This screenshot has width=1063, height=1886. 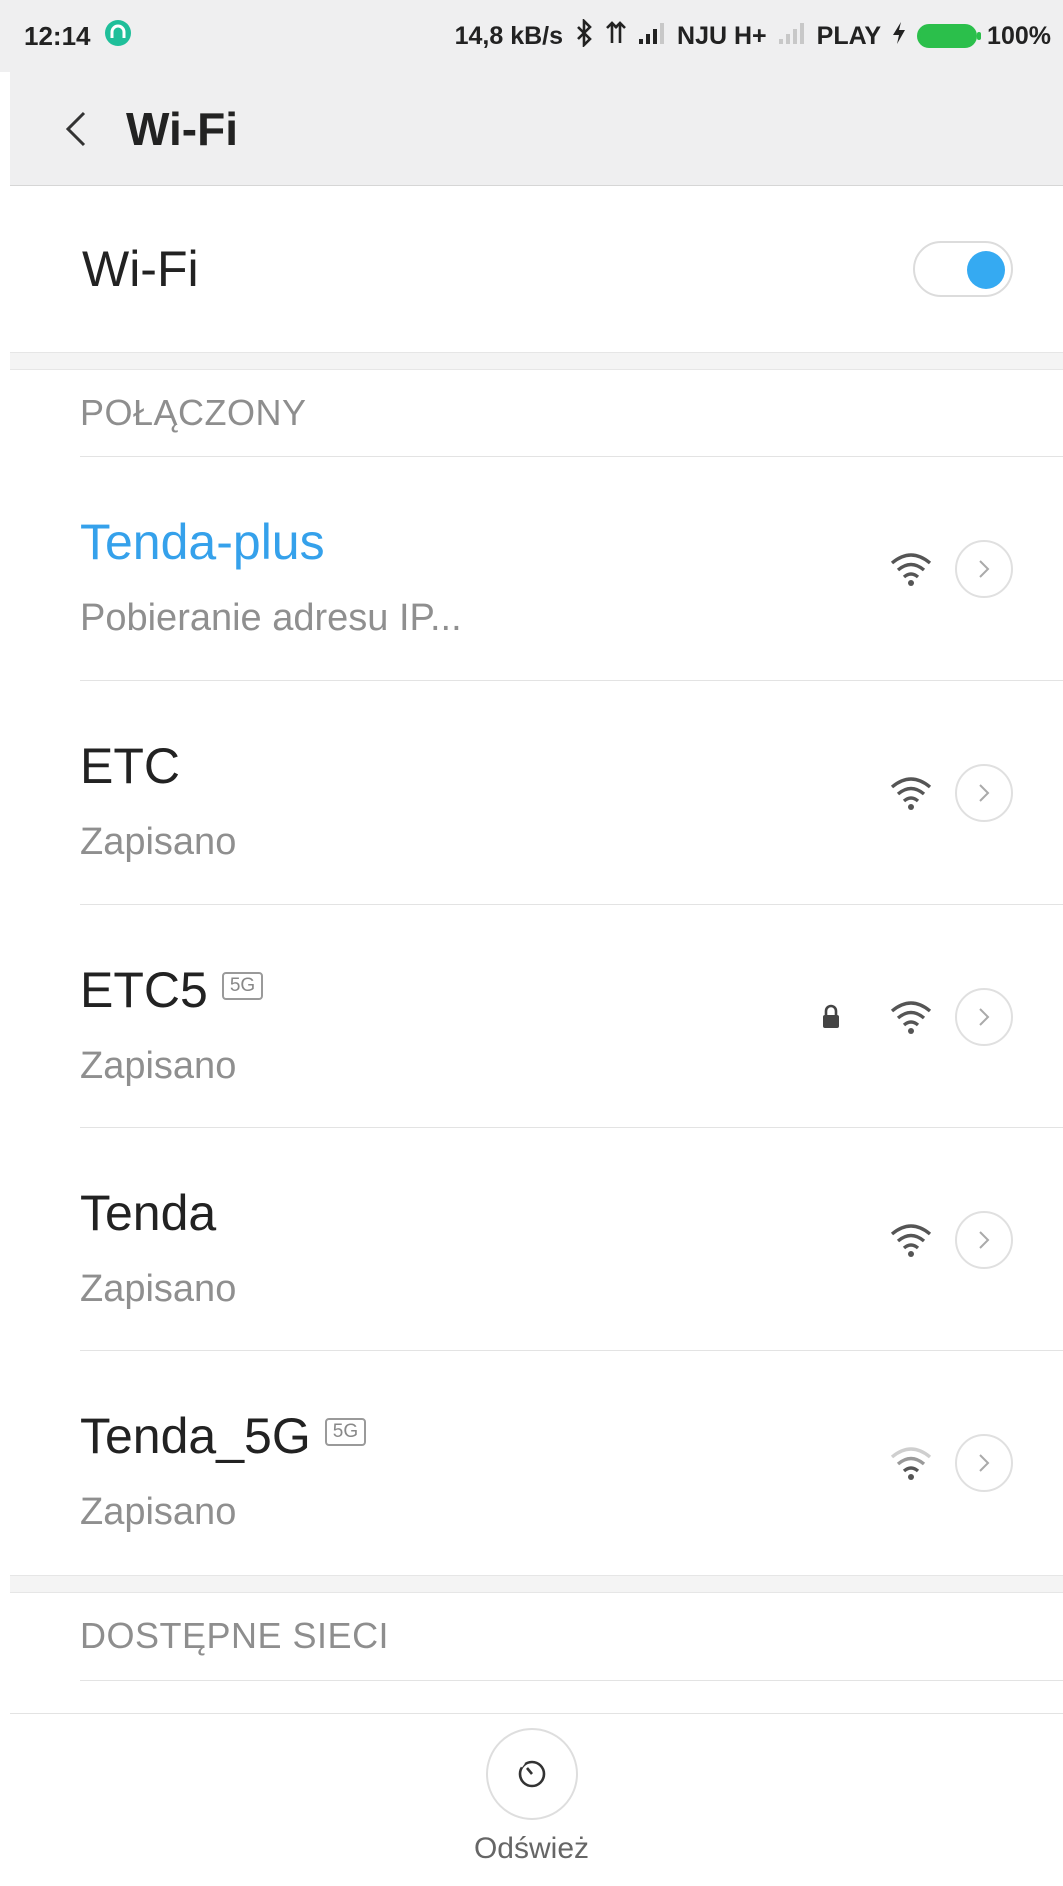 What do you see at coordinates (986, 270) in the screenshot?
I see `toggle-knob` at bounding box center [986, 270].